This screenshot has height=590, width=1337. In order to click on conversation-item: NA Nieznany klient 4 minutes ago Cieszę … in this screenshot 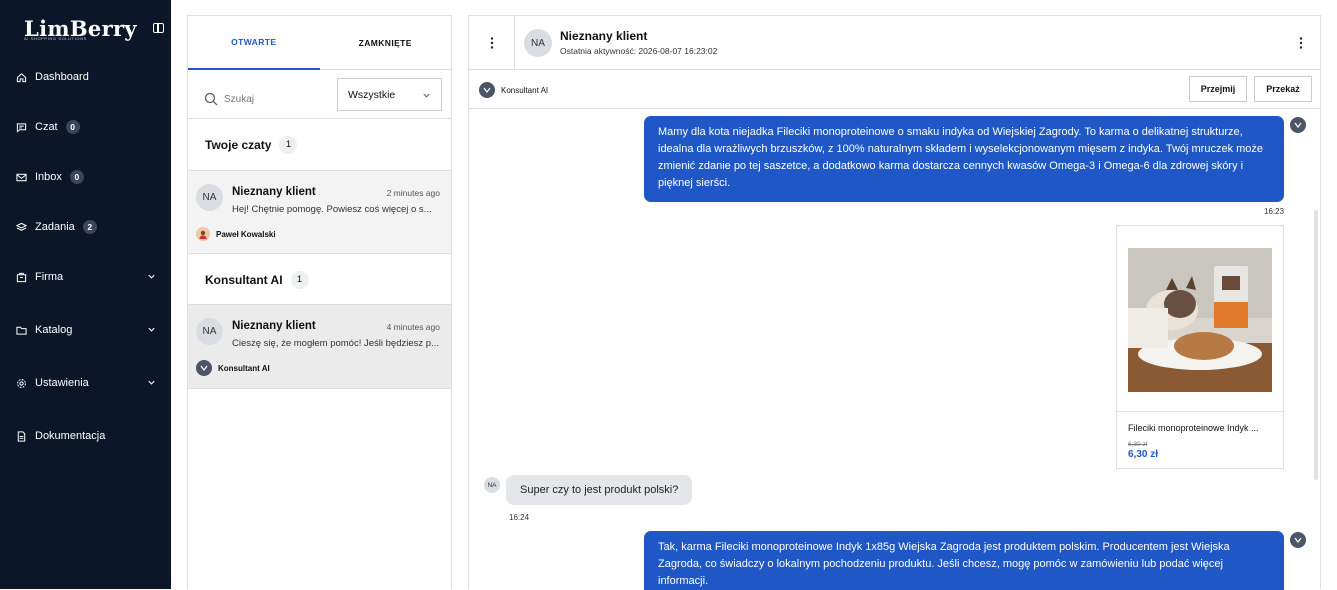, I will do `click(319, 346)`.